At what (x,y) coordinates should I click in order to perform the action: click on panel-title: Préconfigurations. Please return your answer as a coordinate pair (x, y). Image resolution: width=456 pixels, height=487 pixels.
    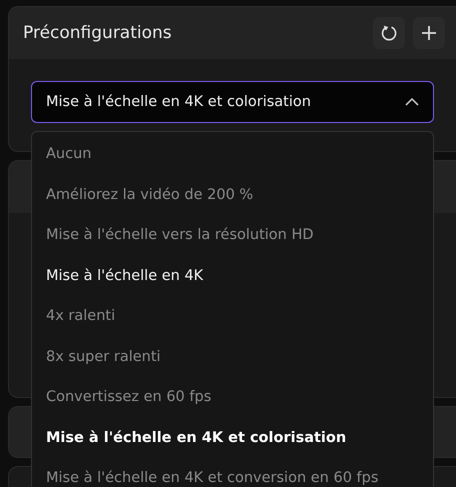
    Looking at the image, I should click on (98, 33).